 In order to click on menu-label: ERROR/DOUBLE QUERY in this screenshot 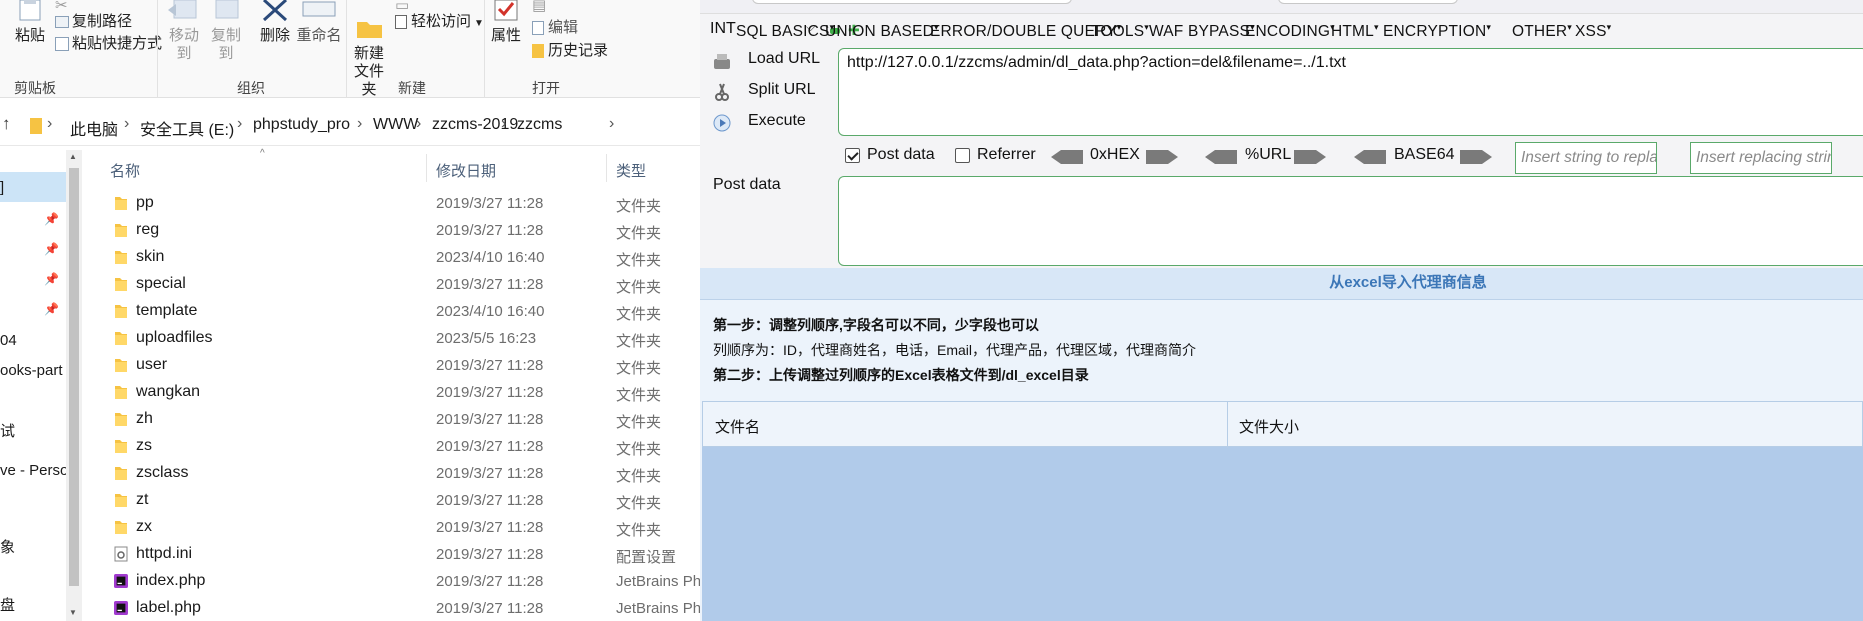, I will do `click(1023, 32)`.